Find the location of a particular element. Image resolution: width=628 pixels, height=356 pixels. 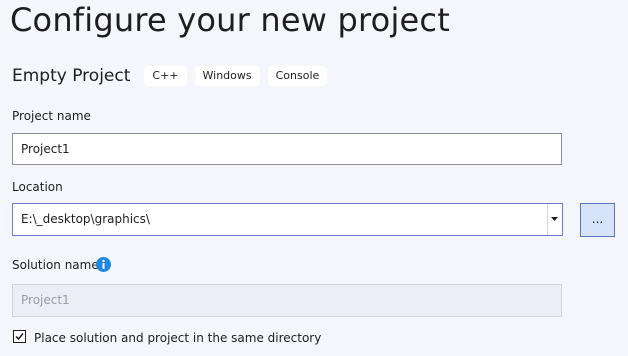

template-summary: Empty Project C++ Windows Console is located at coordinates (173, 76).